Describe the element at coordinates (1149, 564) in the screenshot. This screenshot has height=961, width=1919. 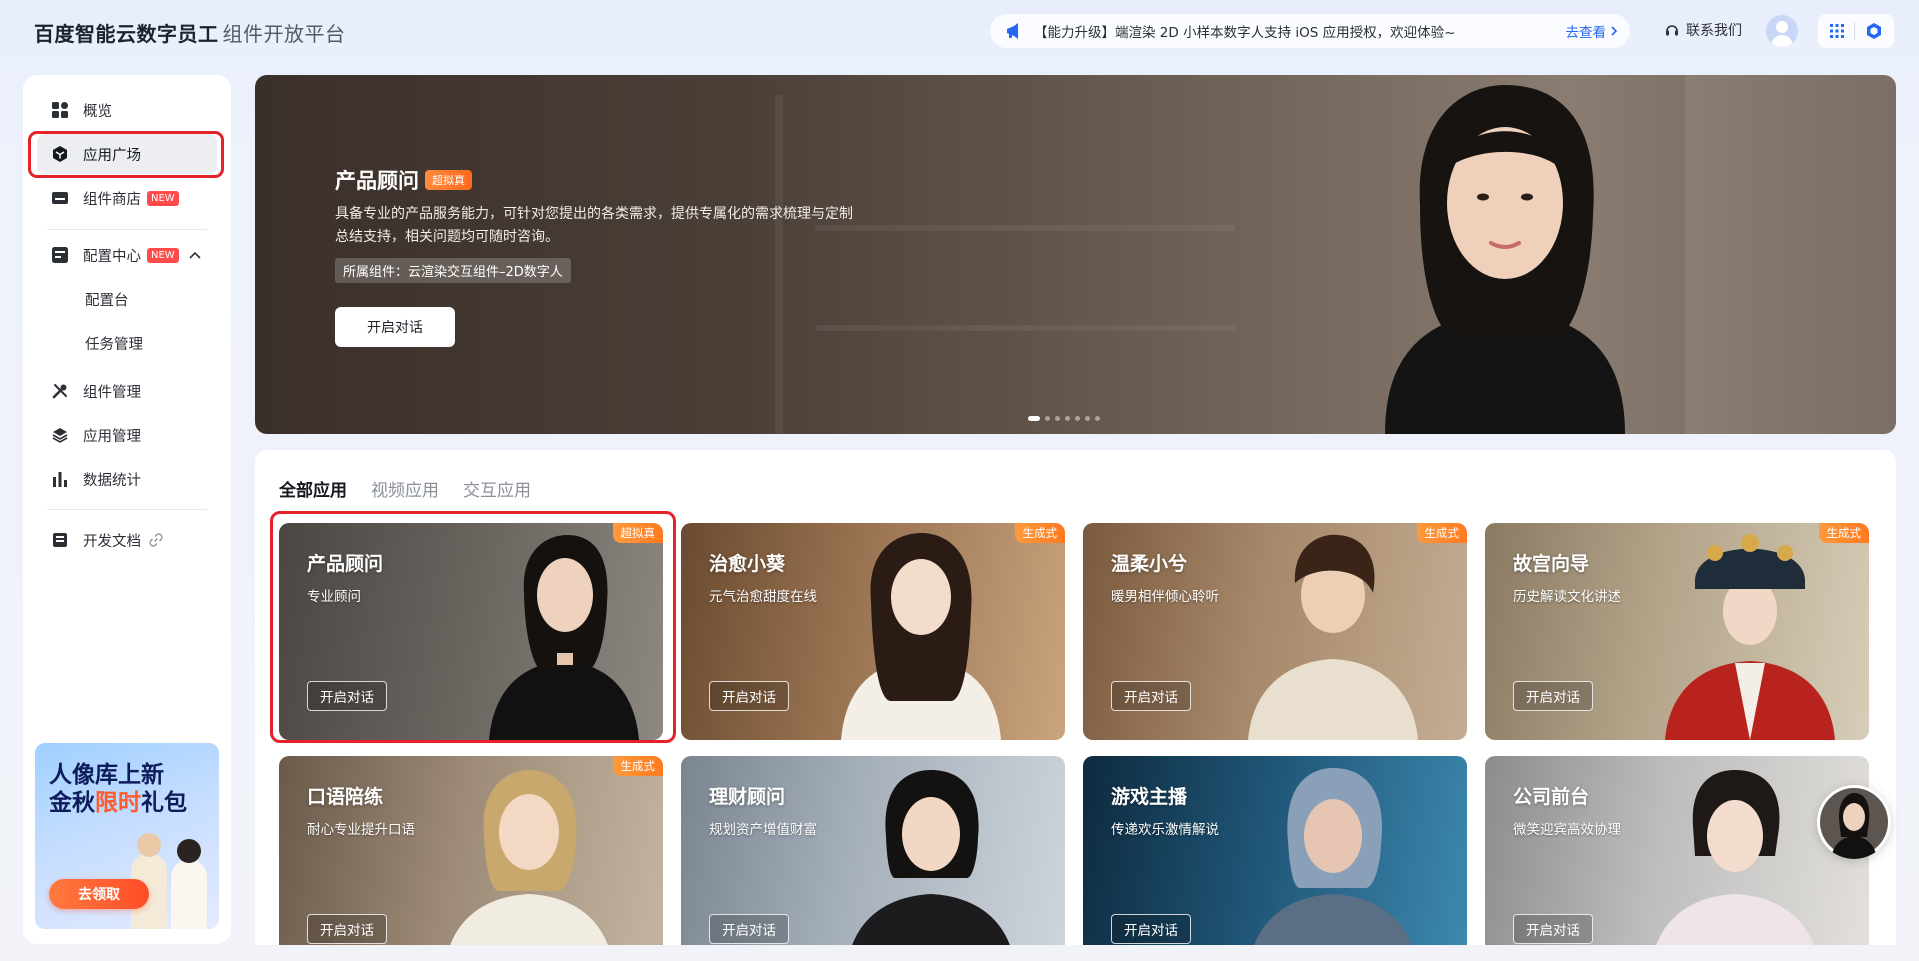
I see `card-title: 温柔小兮` at that location.